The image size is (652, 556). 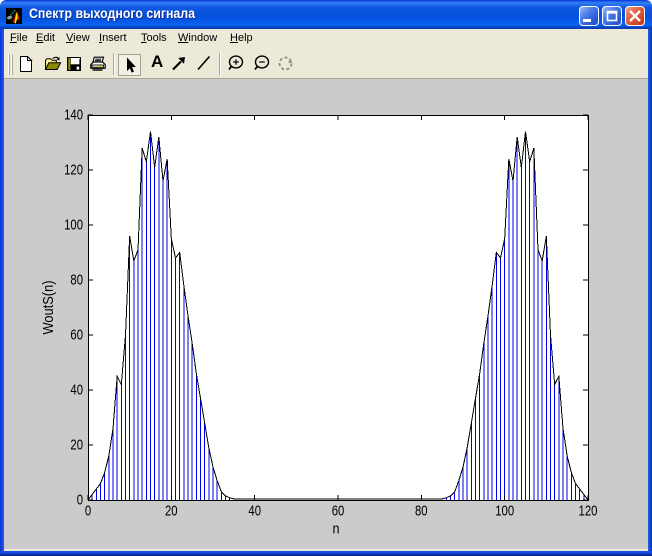 What do you see at coordinates (336, 529) in the screenshot?
I see `svg-text: n` at bounding box center [336, 529].